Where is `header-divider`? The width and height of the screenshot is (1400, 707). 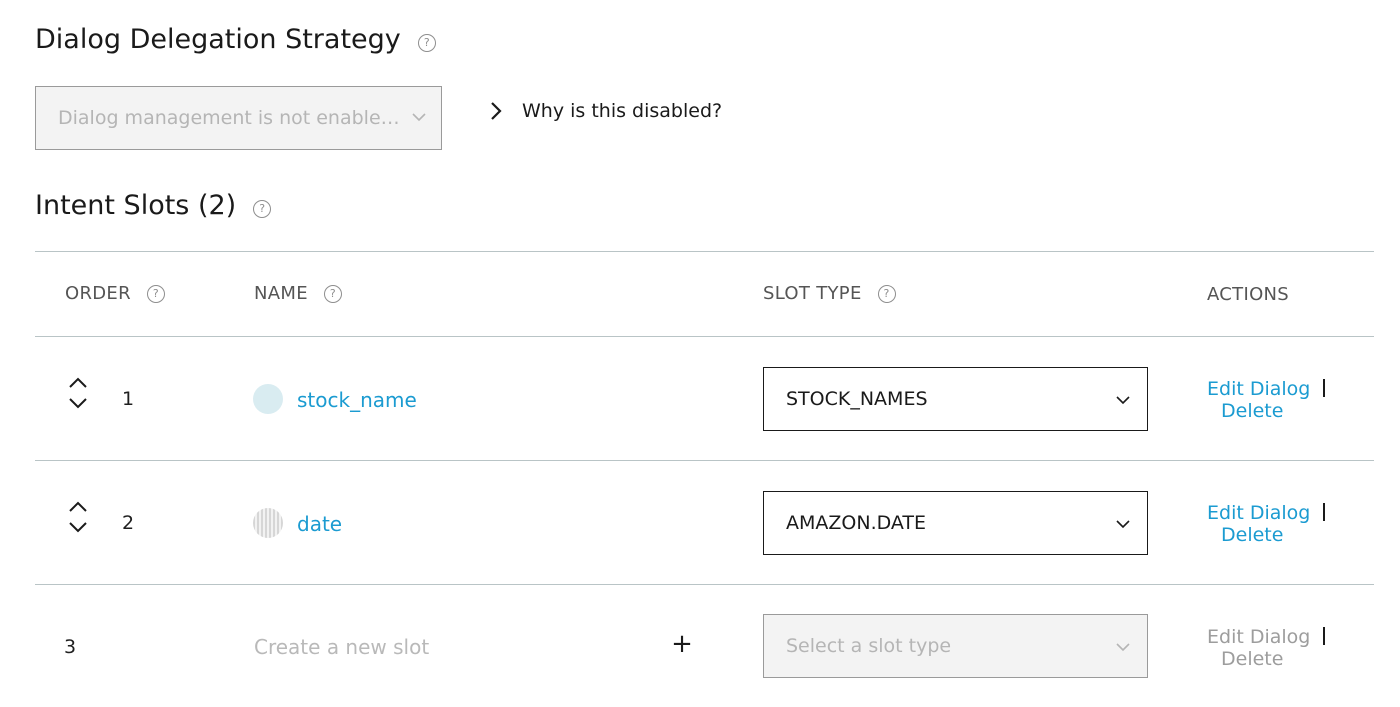
header-divider is located at coordinates (704, 336).